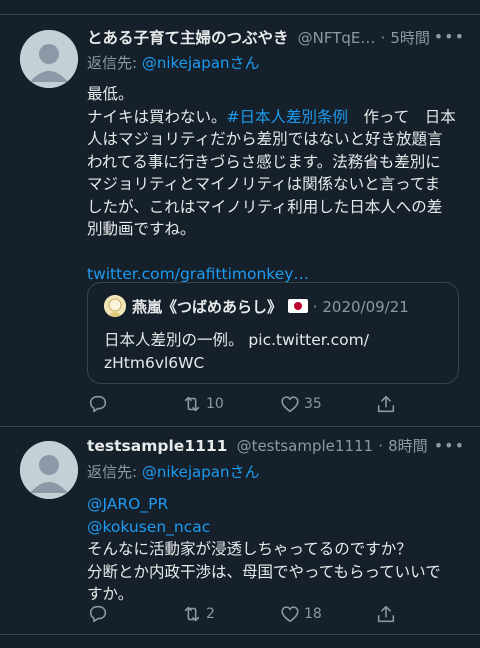 The width and height of the screenshot is (480, 648). Describe the element at coordinates (264, 161) in the screenshot. I see `text-line: われてる事に行きづらさ感じます。法務省も差別に` at that location.